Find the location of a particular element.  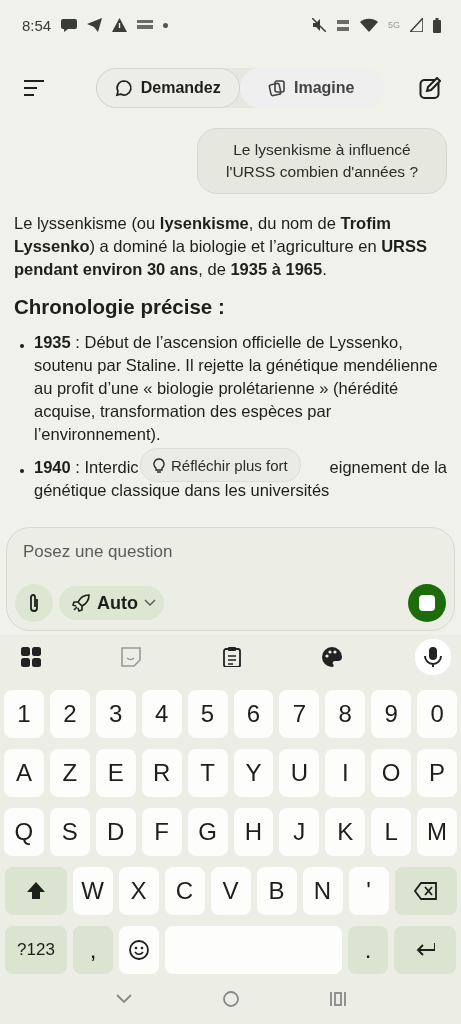

stop-icon is located at coordinates (427, 603).